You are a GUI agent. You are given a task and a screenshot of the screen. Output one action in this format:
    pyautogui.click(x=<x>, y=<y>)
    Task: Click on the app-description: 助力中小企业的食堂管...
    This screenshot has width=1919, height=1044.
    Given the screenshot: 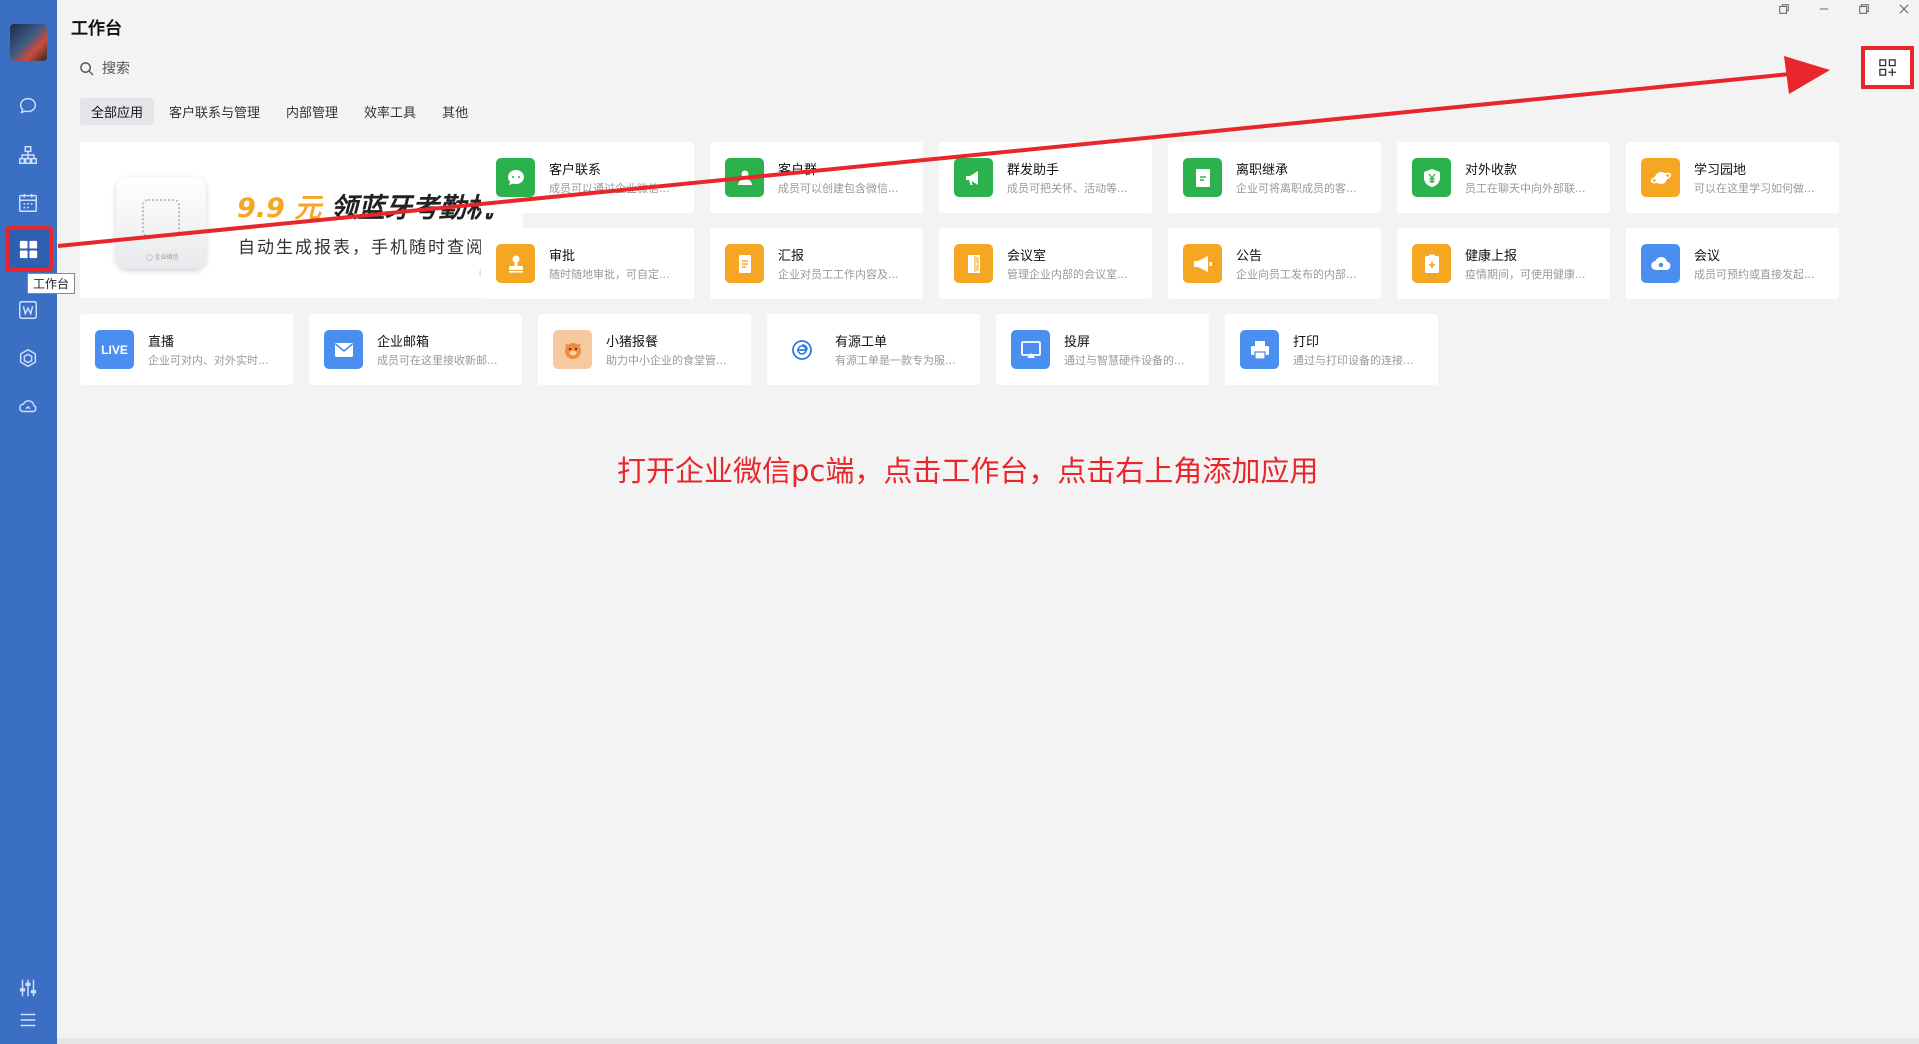 What is the action you would take?
    pyautogui.click(x=666, y=360)
    